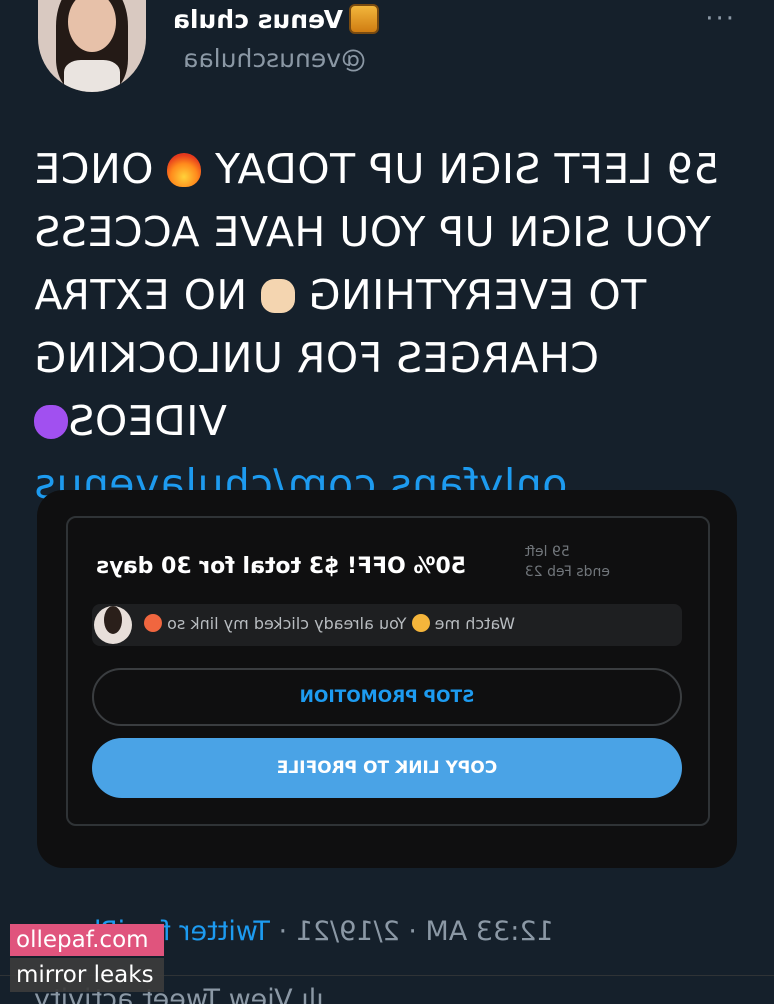 Image resolution: width=774 pixels, height=1004 pixels. Describe the element at coordinates (281, 566) in the screenshot. I see `promo-title: 50% OFF! $3 total for 30 days` at that location.